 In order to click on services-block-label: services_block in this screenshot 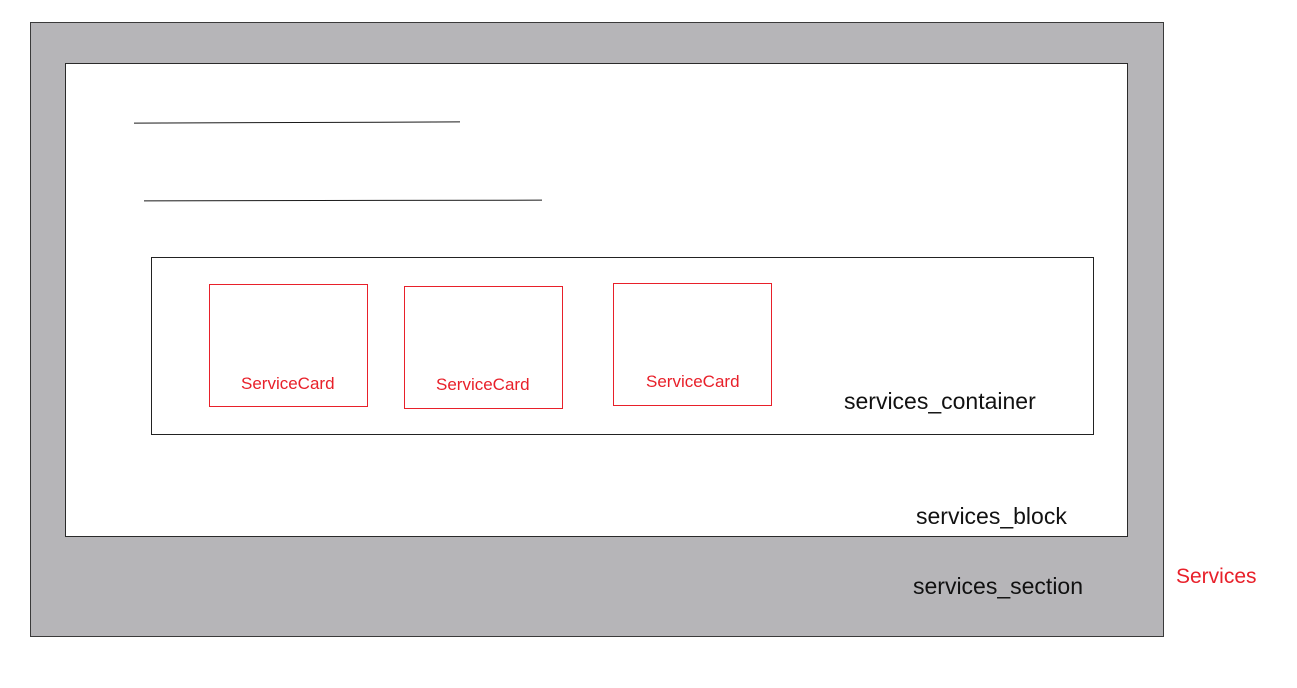, I will do `click(991, 516)`.